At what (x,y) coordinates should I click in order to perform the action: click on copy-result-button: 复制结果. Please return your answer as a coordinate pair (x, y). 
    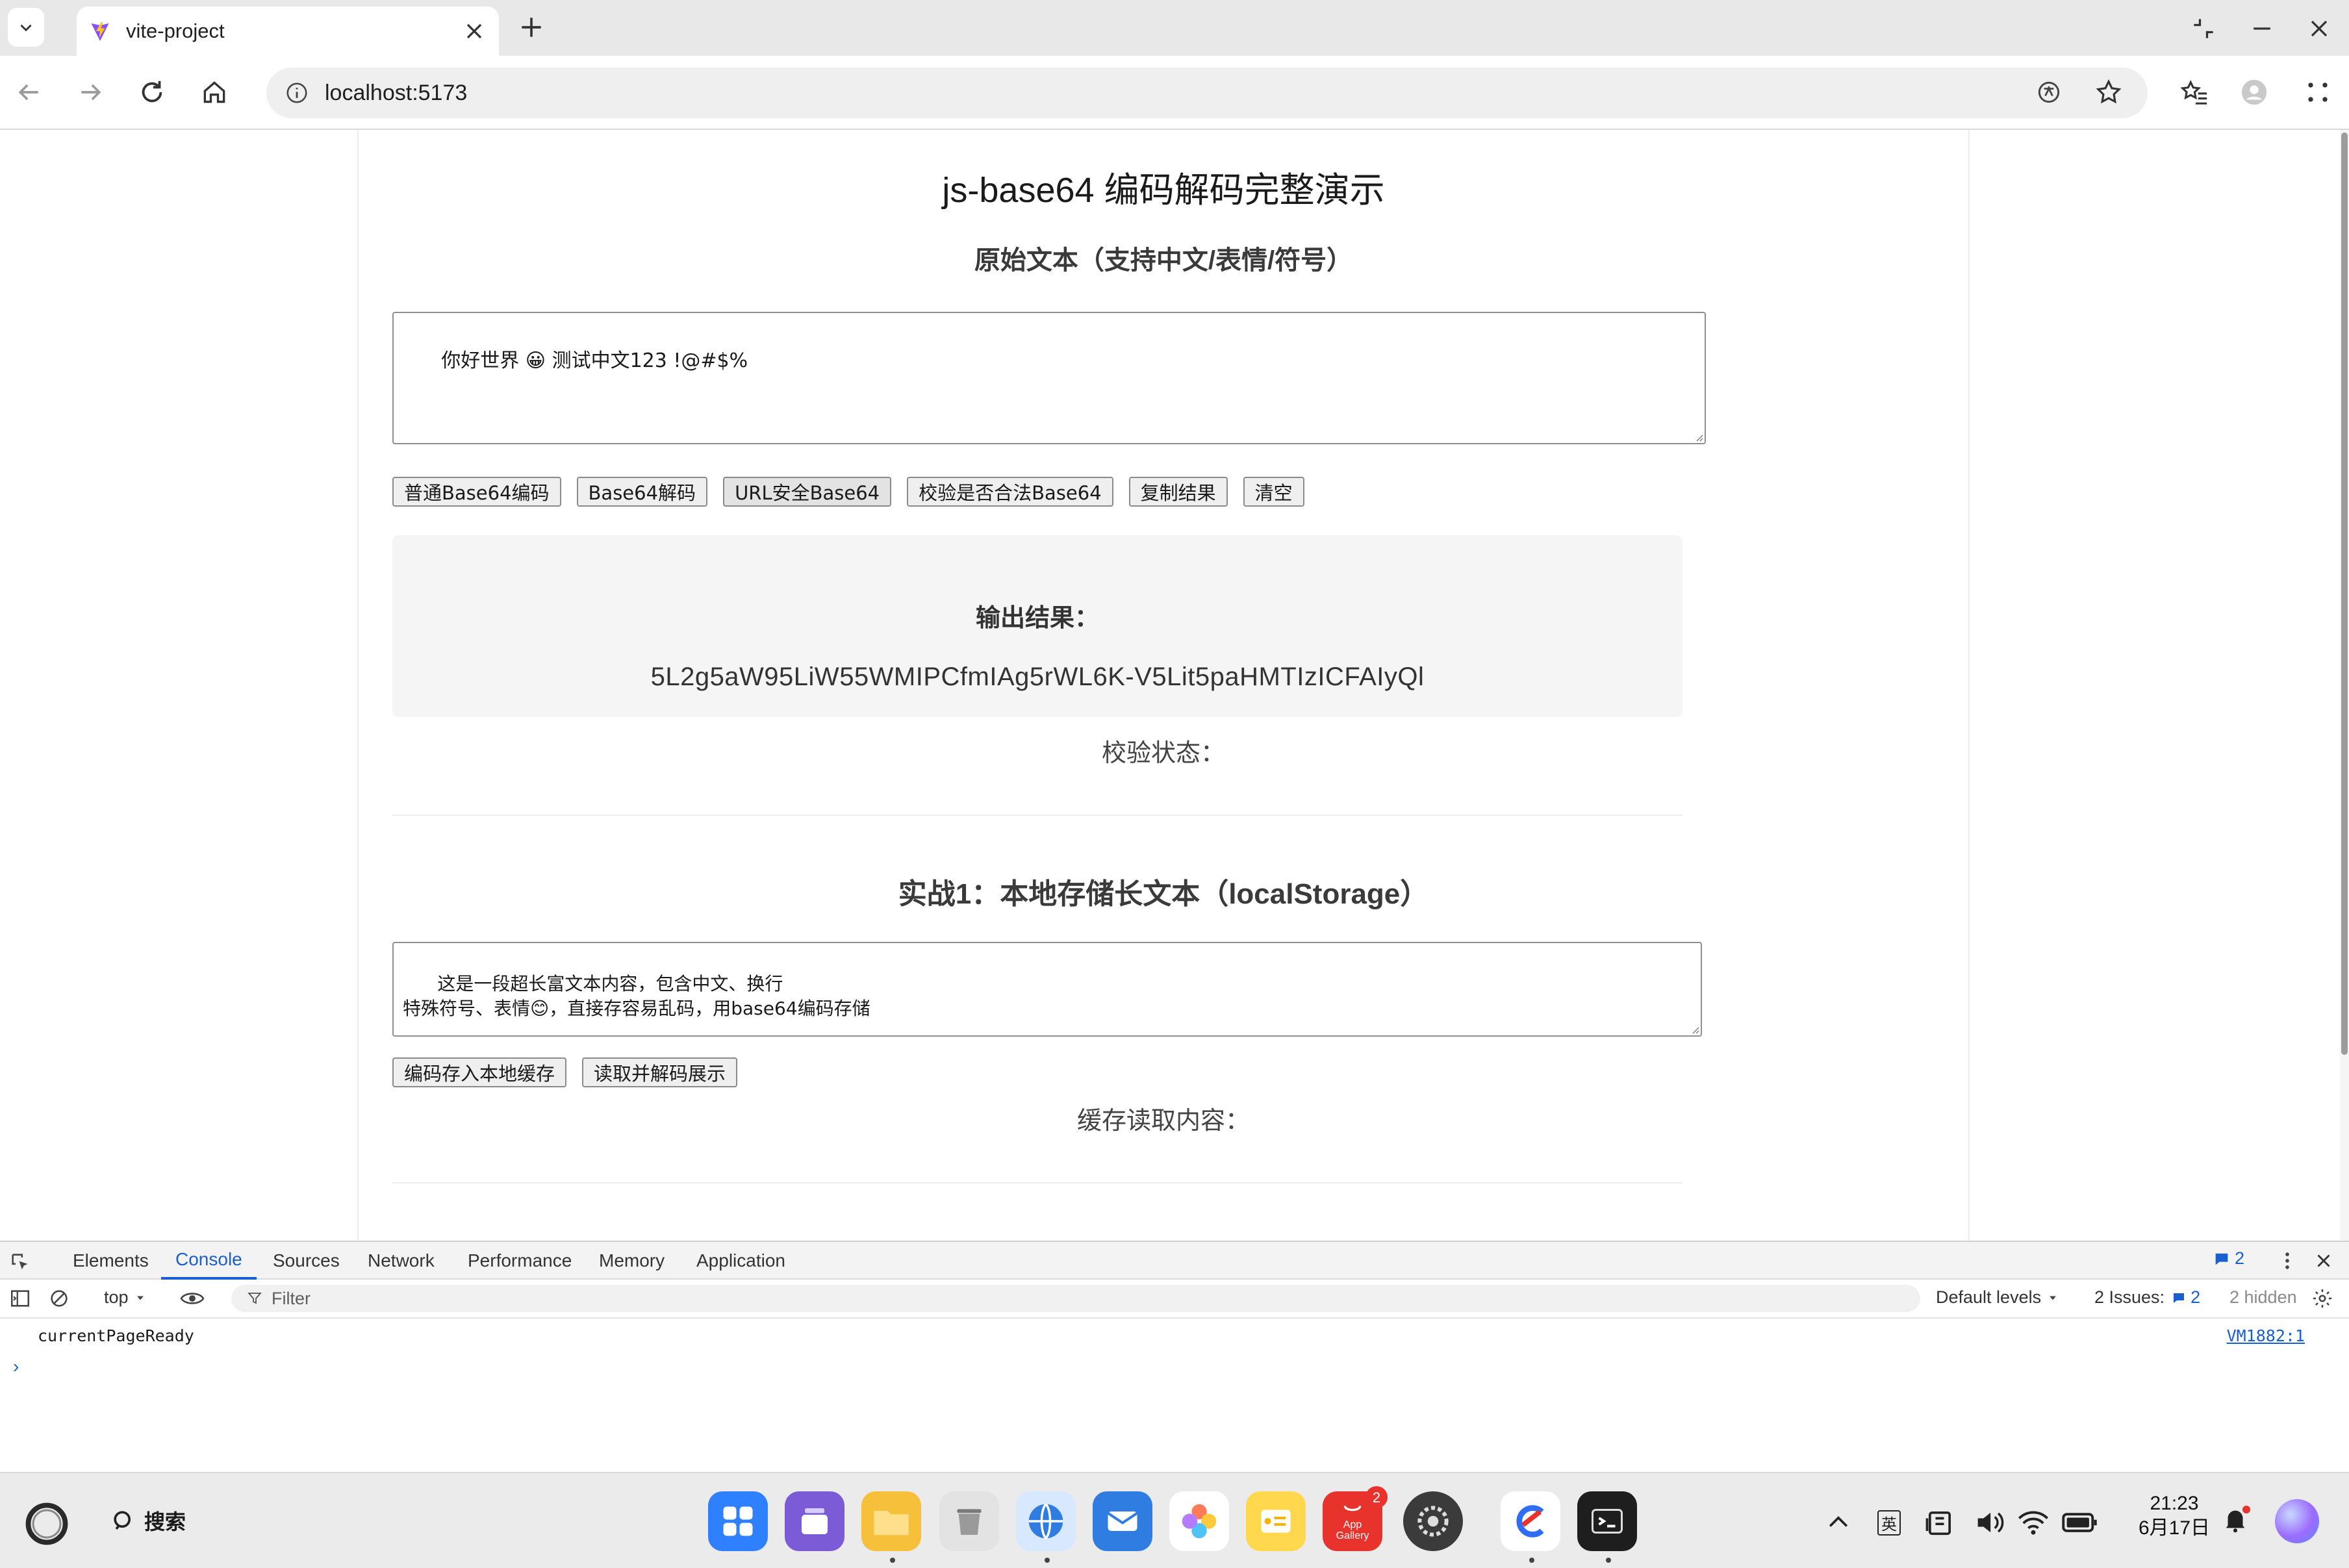
    Looking at the image, I should click on (1178, 492).